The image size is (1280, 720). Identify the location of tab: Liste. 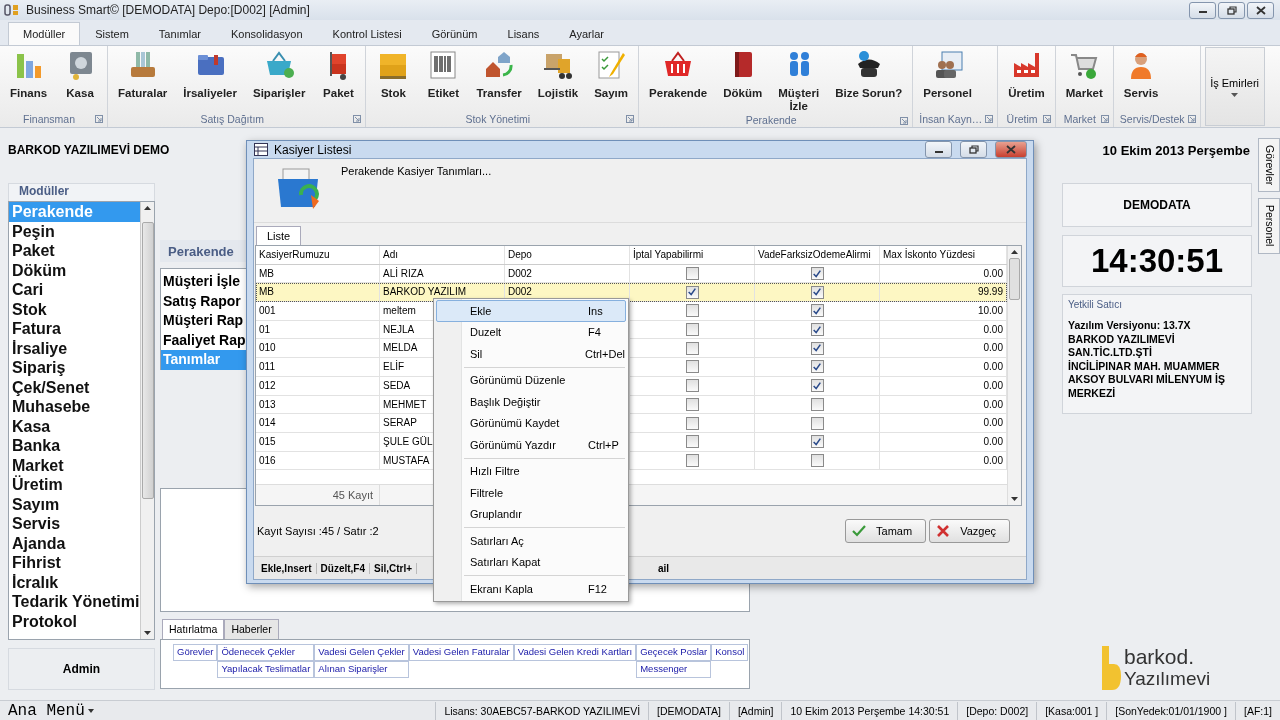
(279, 235).